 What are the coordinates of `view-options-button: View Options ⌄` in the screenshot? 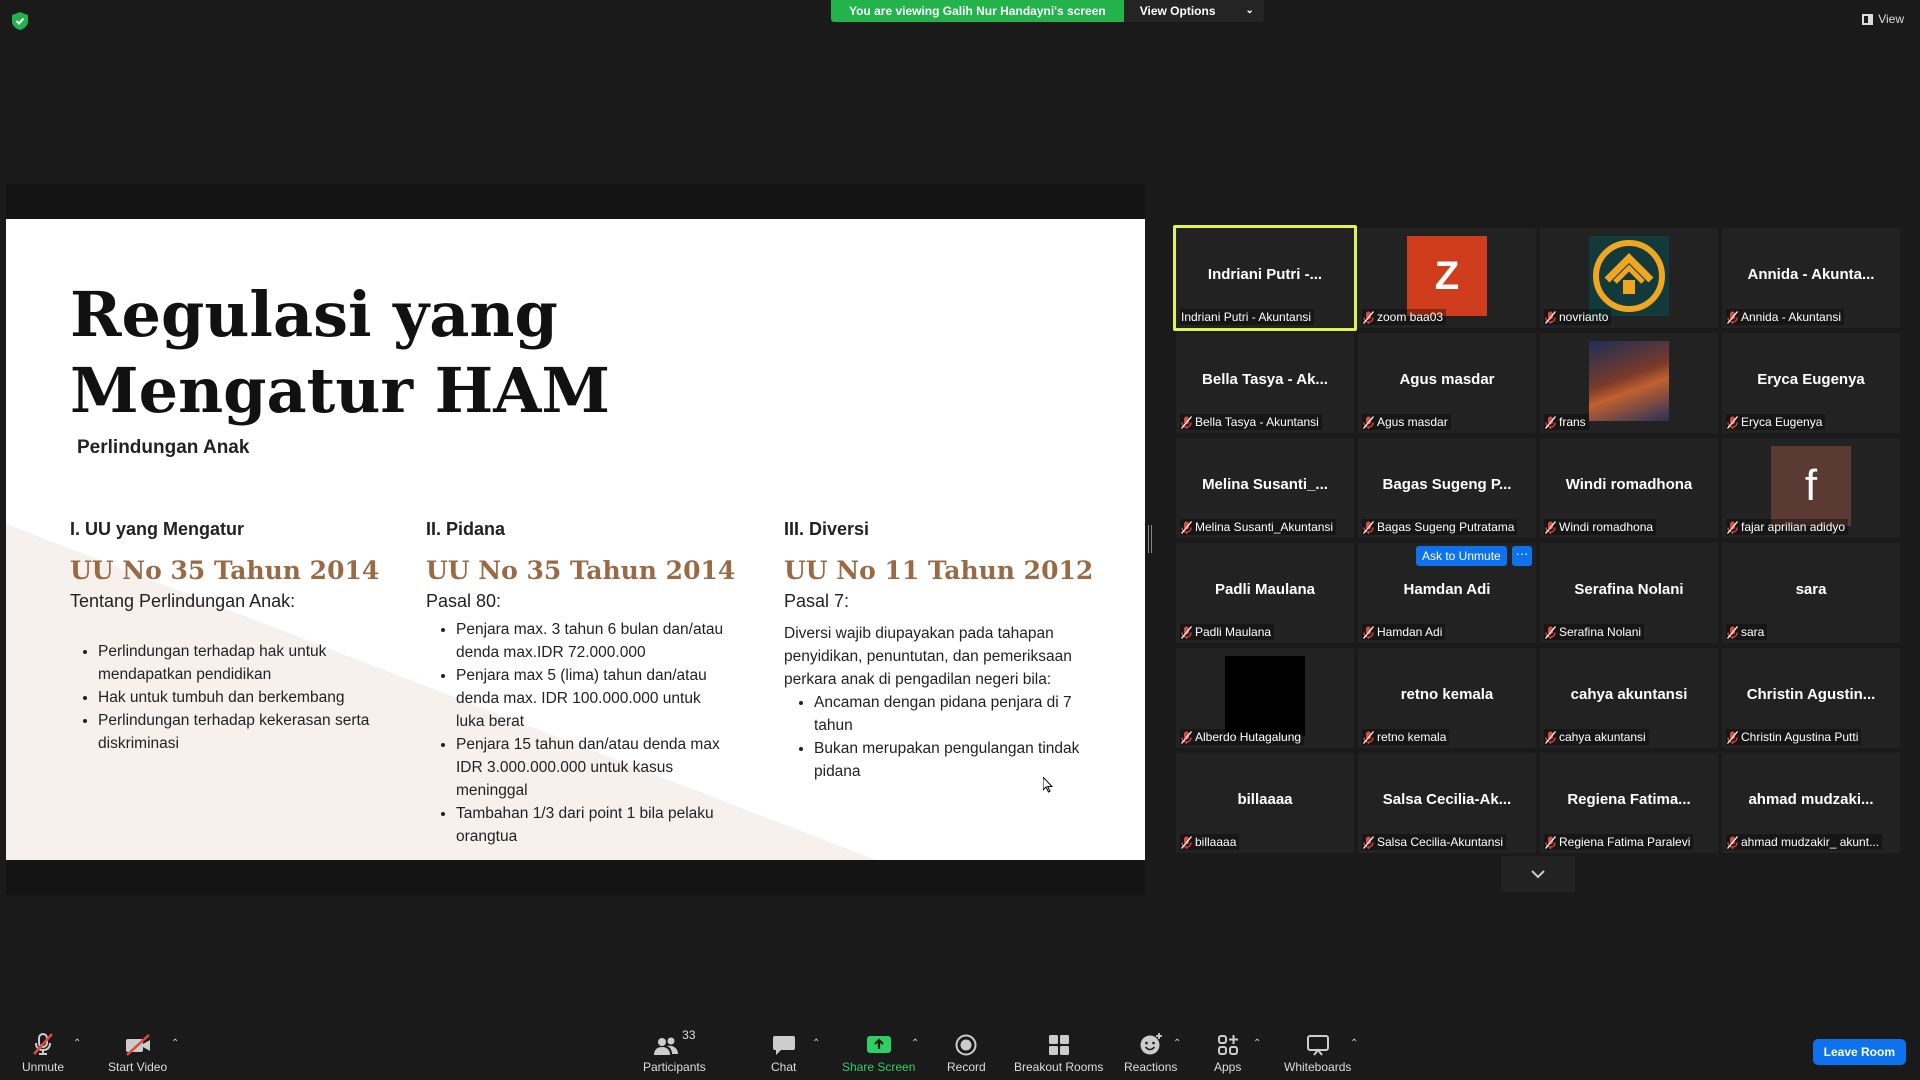 It's located at (1193, 11).